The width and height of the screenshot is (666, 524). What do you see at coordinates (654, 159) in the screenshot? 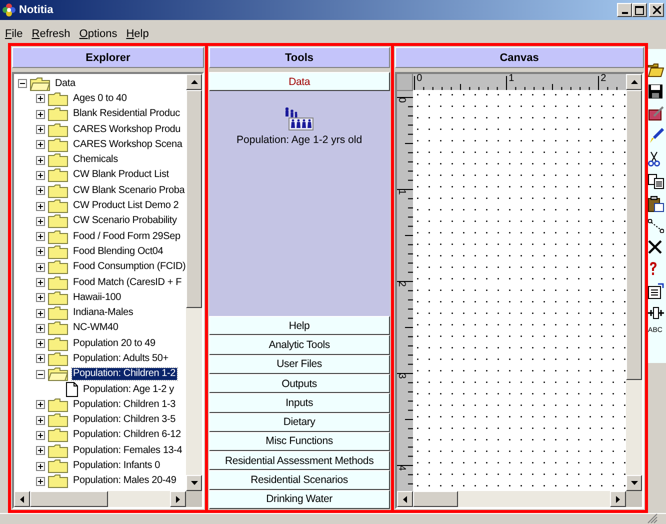
I see `scissors-icon` at bounding box center [654, 159].